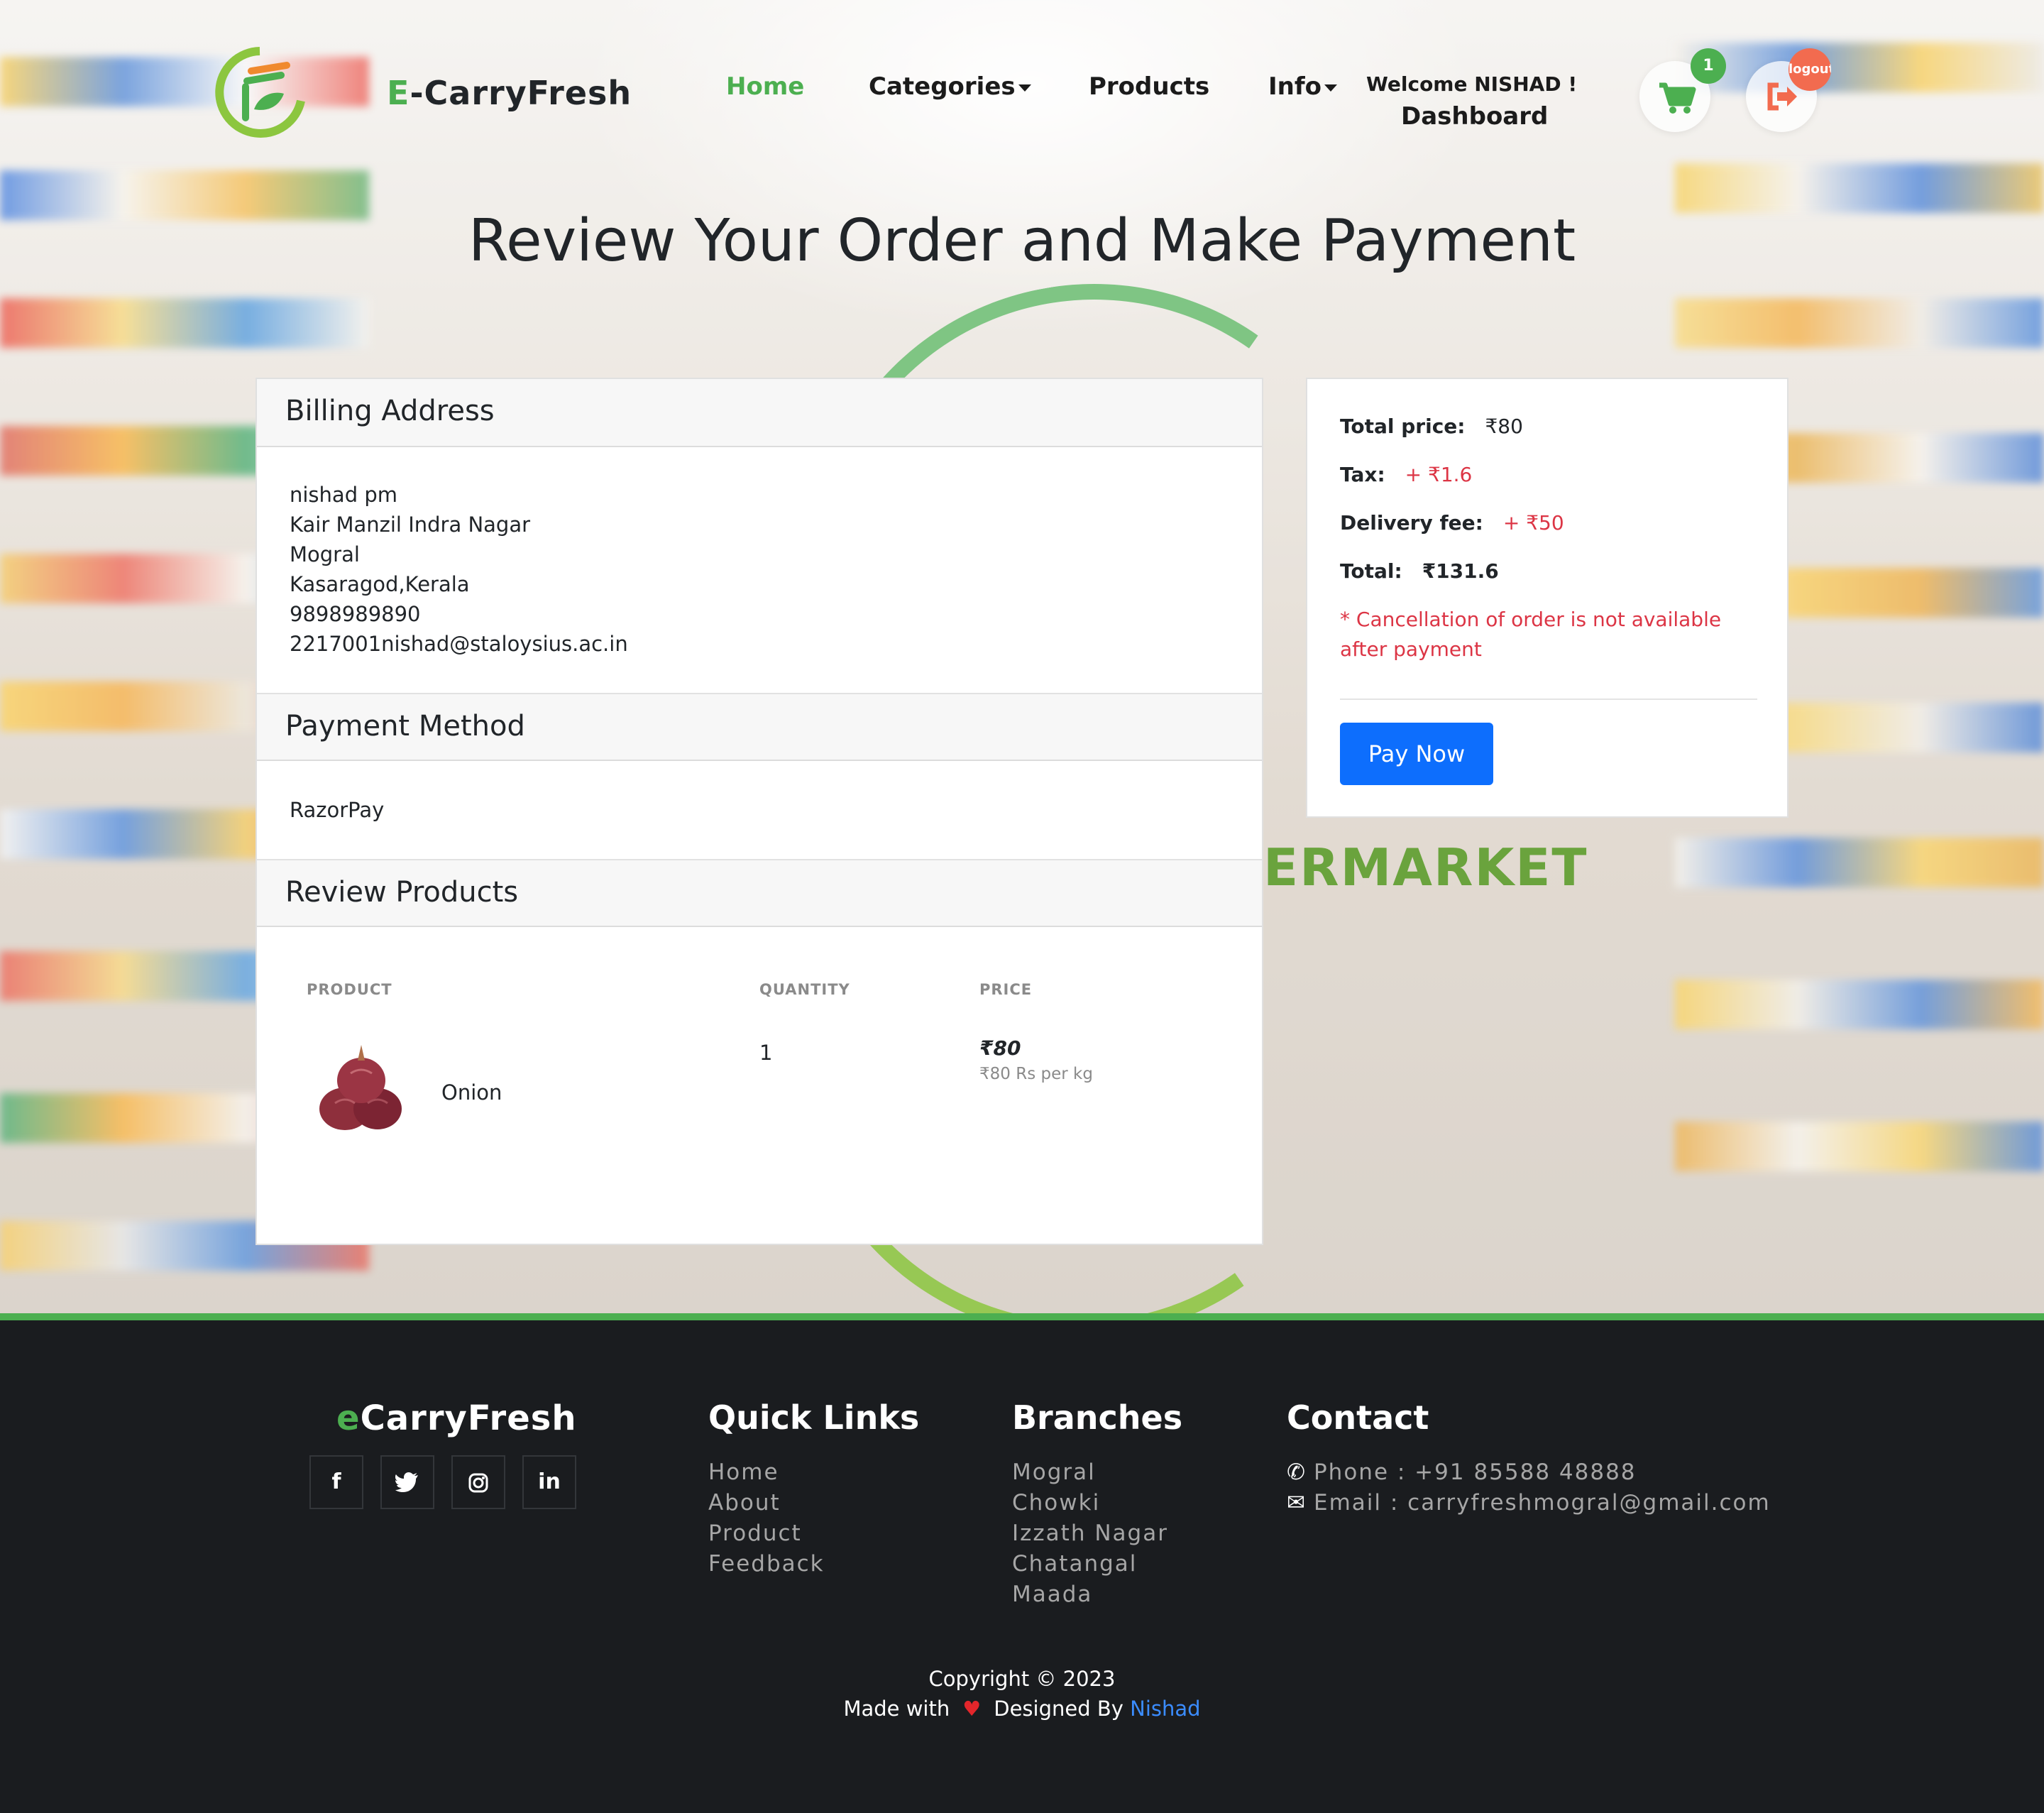 This screenshot has width=2044, height=1813. Describe the element at coordinates (1006, 990) in the screenshot. I see `column-header-price: PRICE` at that location.